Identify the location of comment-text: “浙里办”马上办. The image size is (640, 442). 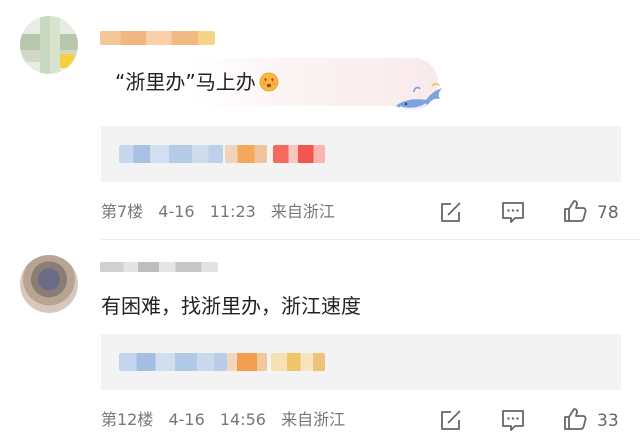
(197, 82).